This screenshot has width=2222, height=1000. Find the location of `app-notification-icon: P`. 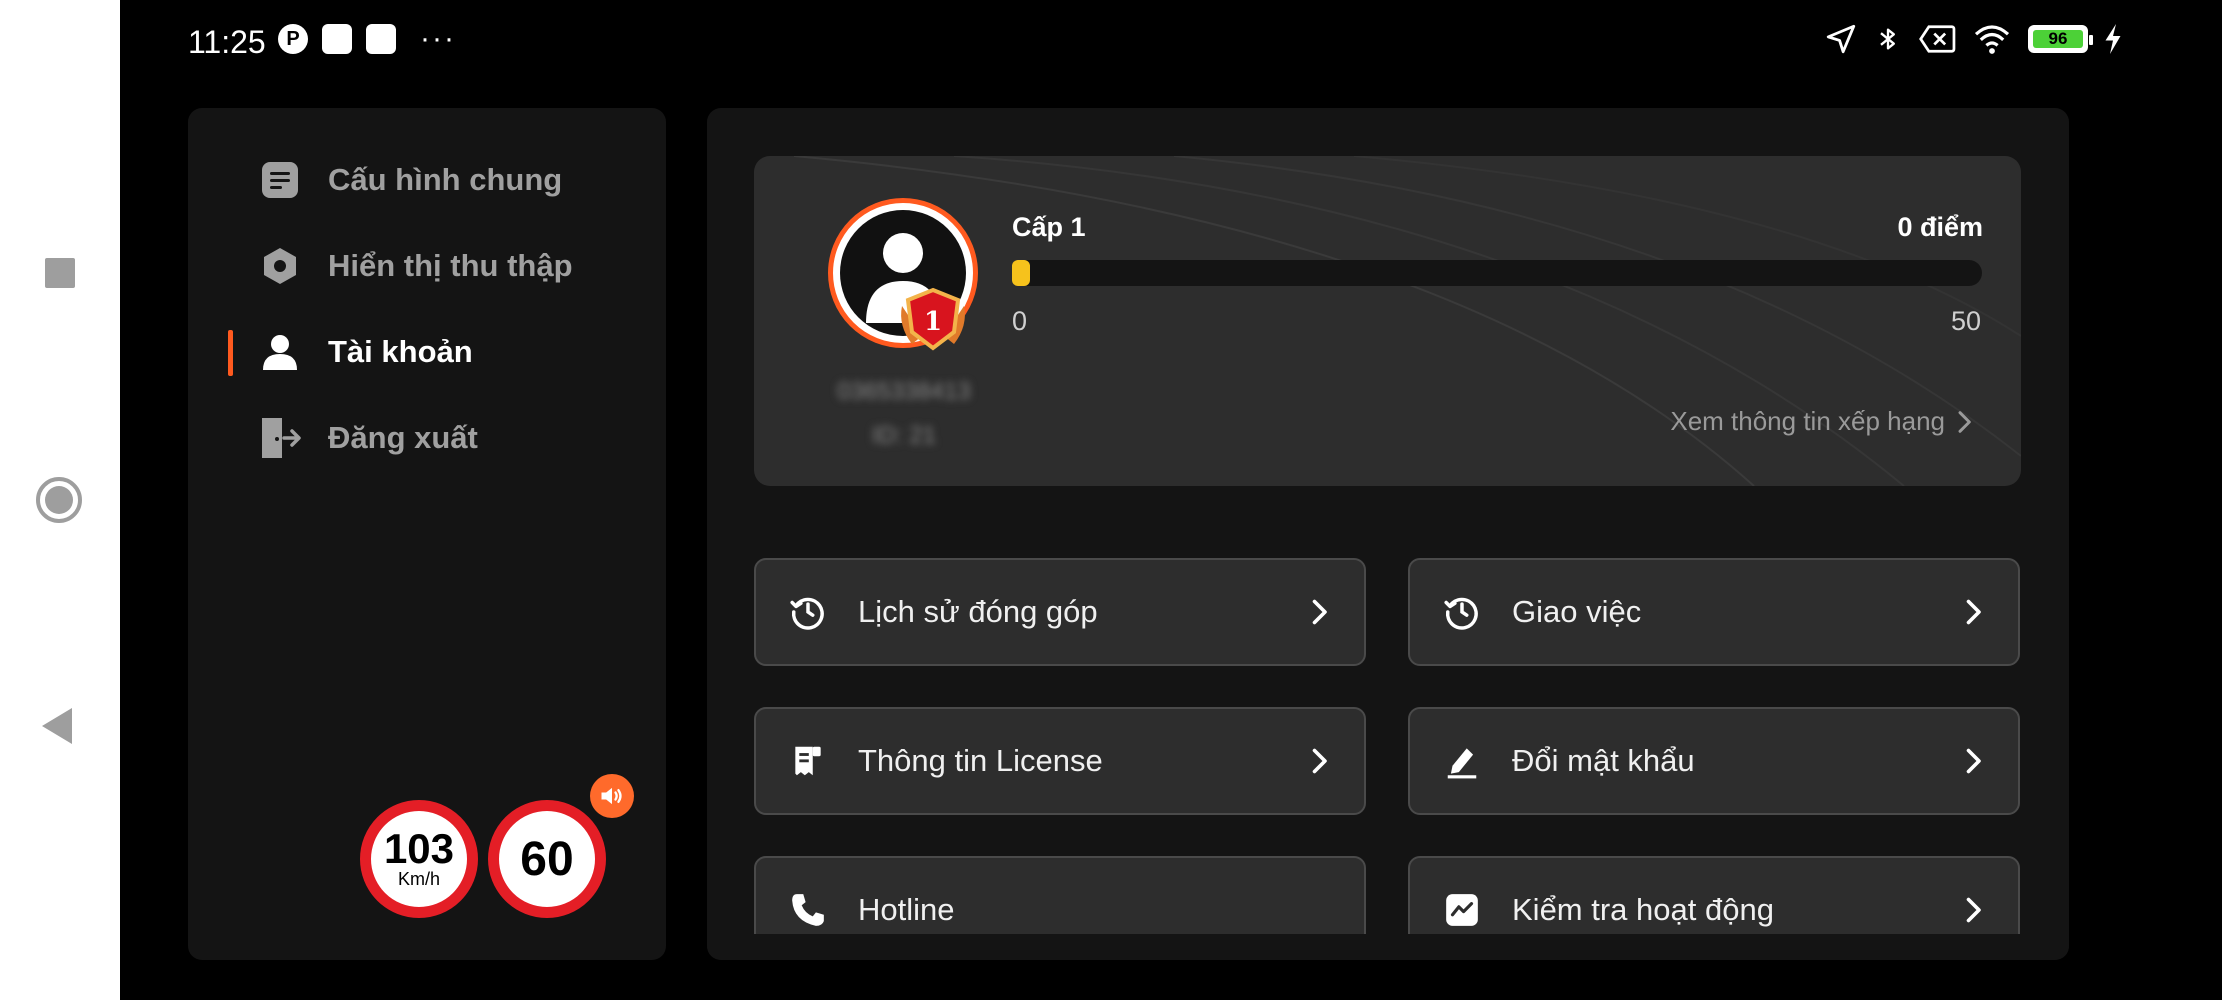

app-notification-icon: P is located at coordinates (293, 39).